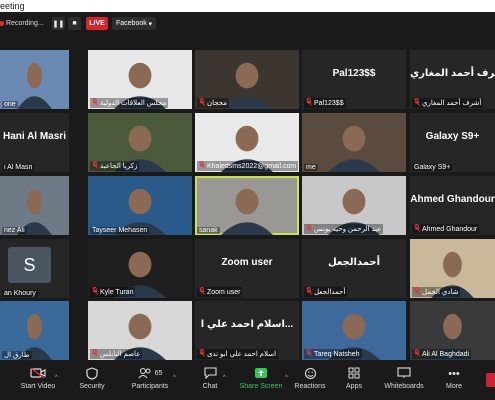 This screenshot has height=400, width=495. Describe the element at coordinates (220, 292) in the screenshot. I see `participant-name-label: Zoom user` at that location.